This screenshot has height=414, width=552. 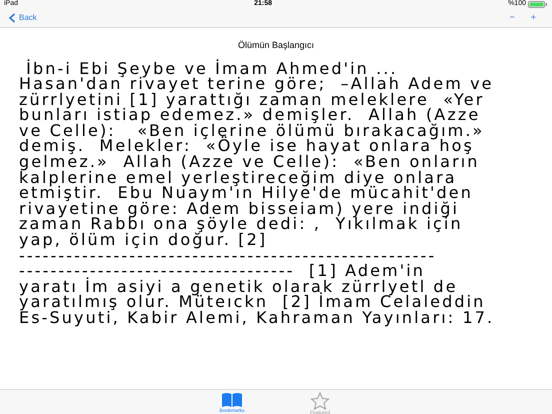 I want to click on page-title: Ölümün Başlangıcı, so click(x=276, y=45).